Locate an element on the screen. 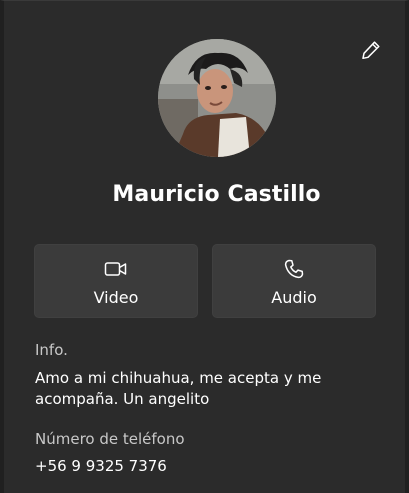 The image size is (409, 493). edit-contact-button is located at coordinates (371, 50).